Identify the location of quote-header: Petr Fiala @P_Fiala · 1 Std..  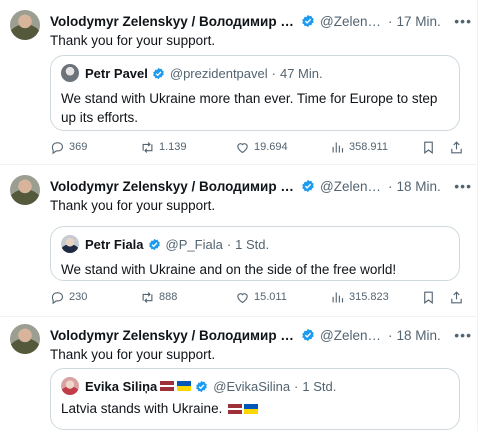
(165, 244).